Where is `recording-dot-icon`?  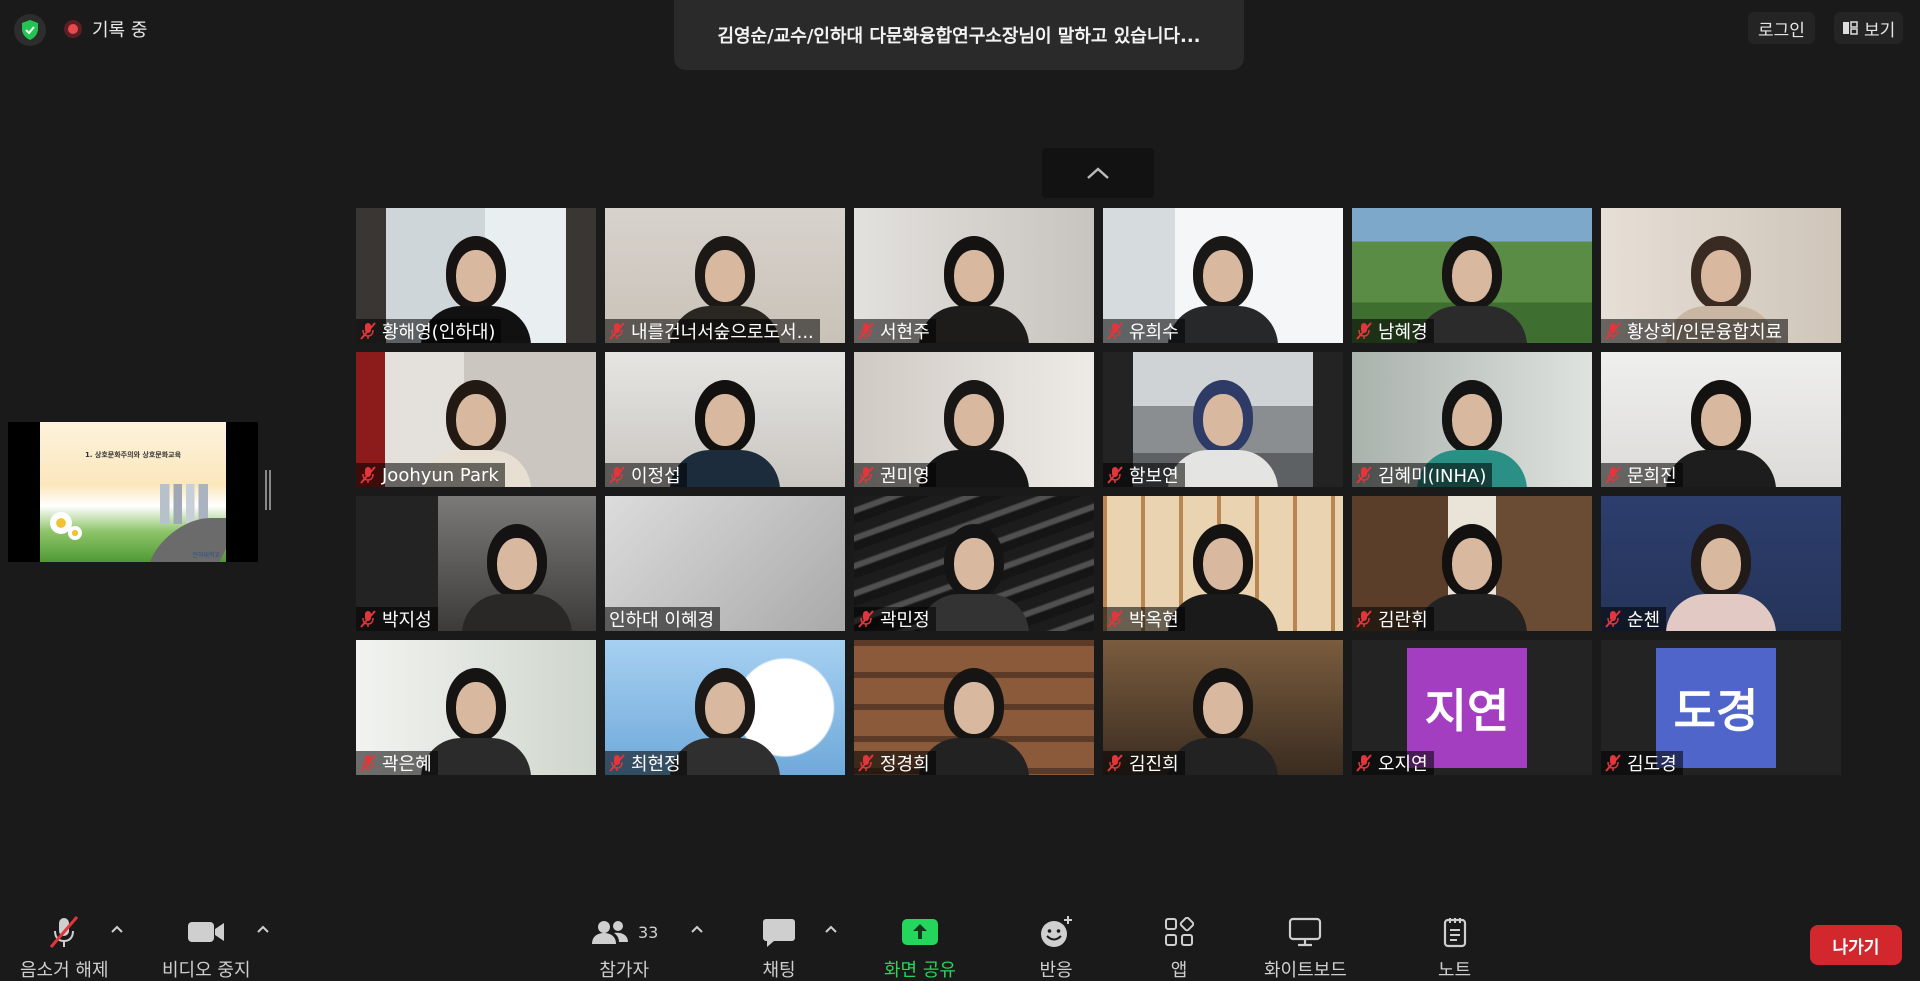 recording-dot-icon is located at coordinates (73, 29).